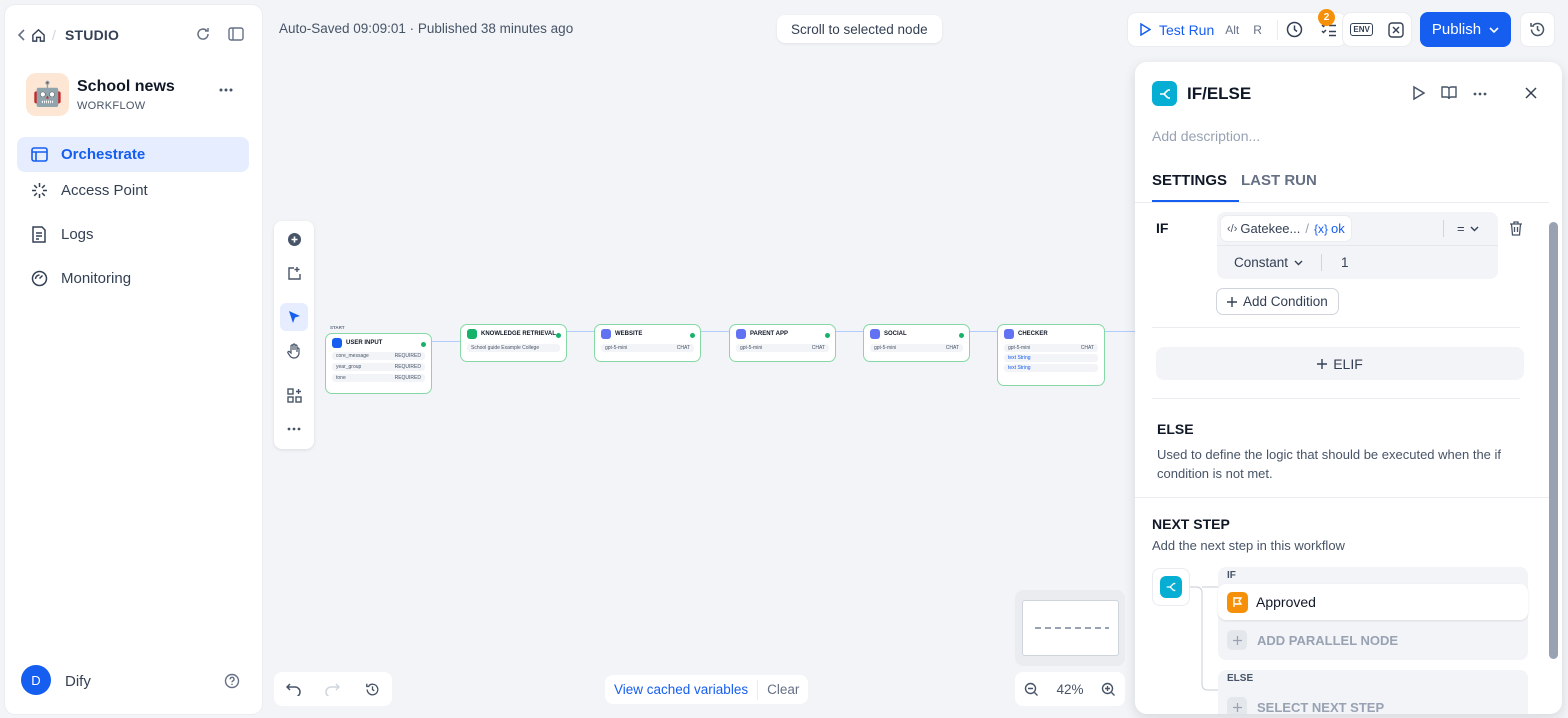 The image size is (1568, 718). I want to click on workflow-node-parent-app: PARENT APP gpt-5-mini CHAT, so click(782, 343).